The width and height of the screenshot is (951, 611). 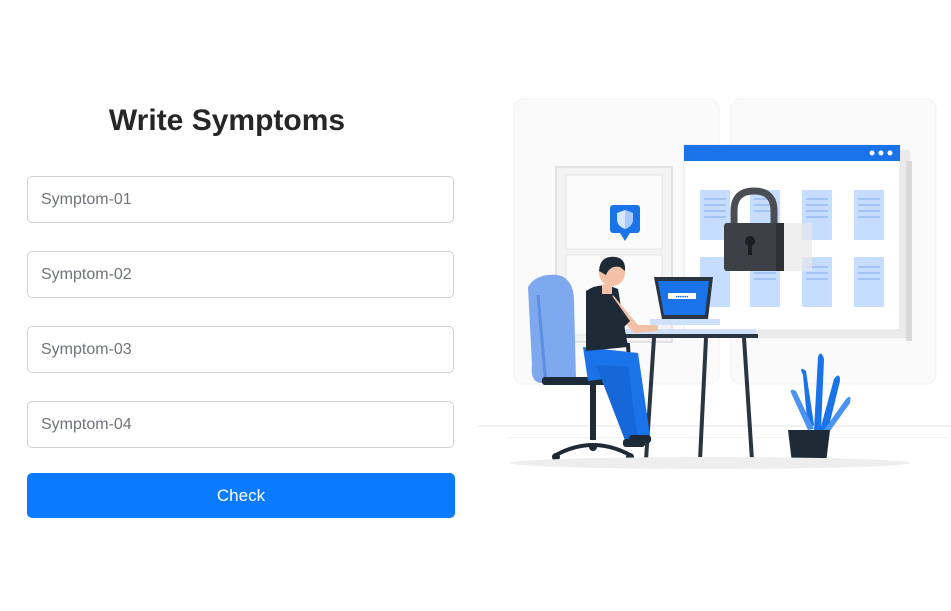 What do you see at coordinates (710, 463) in the screenshot?
I see `ground-shadow` at bounding box center [710, 463].